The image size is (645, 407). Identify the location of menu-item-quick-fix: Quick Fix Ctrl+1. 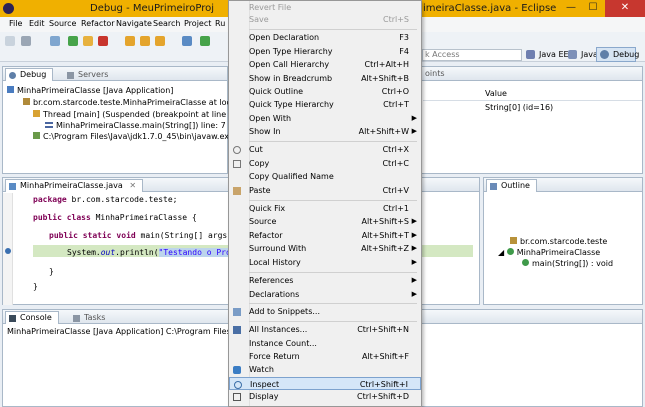
(325, 208).